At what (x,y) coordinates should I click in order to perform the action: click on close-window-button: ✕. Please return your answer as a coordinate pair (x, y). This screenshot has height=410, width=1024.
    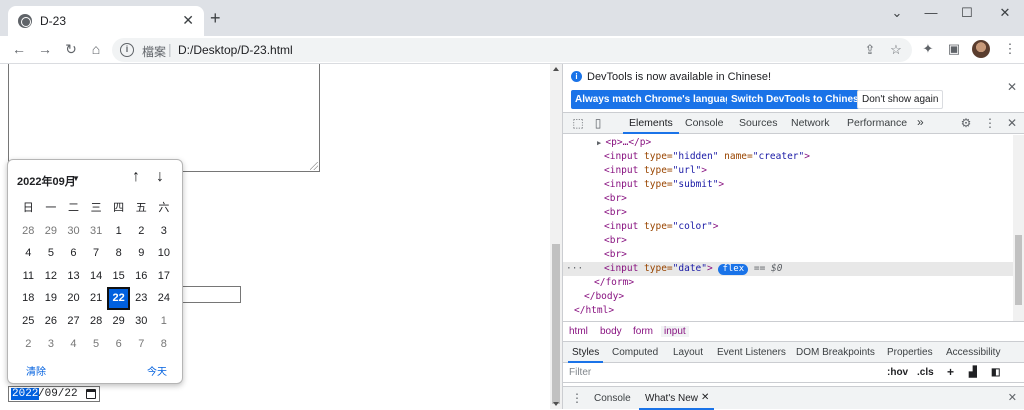
    Looking at the image, I should click on (1005, 13).